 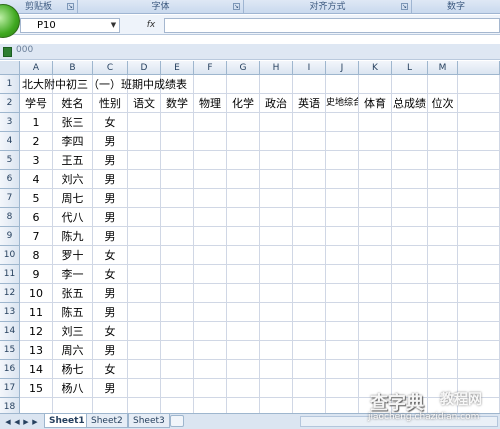 I want to click on cell: 15, so click(x=36, y=388).